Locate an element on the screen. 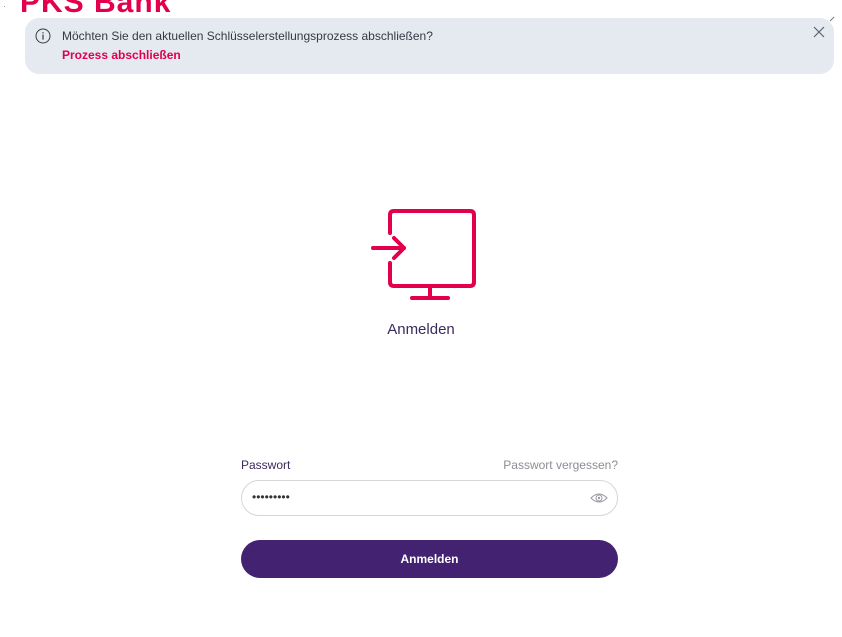 The image size is (842, 637). finish-process-link: Prozess abschließen is located at coordinates (121, 55).